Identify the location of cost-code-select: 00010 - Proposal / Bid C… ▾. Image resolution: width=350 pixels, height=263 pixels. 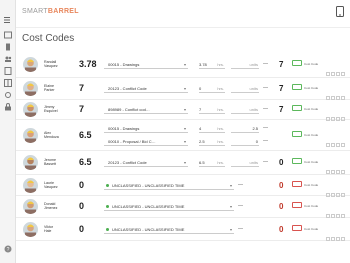
(146, 142).